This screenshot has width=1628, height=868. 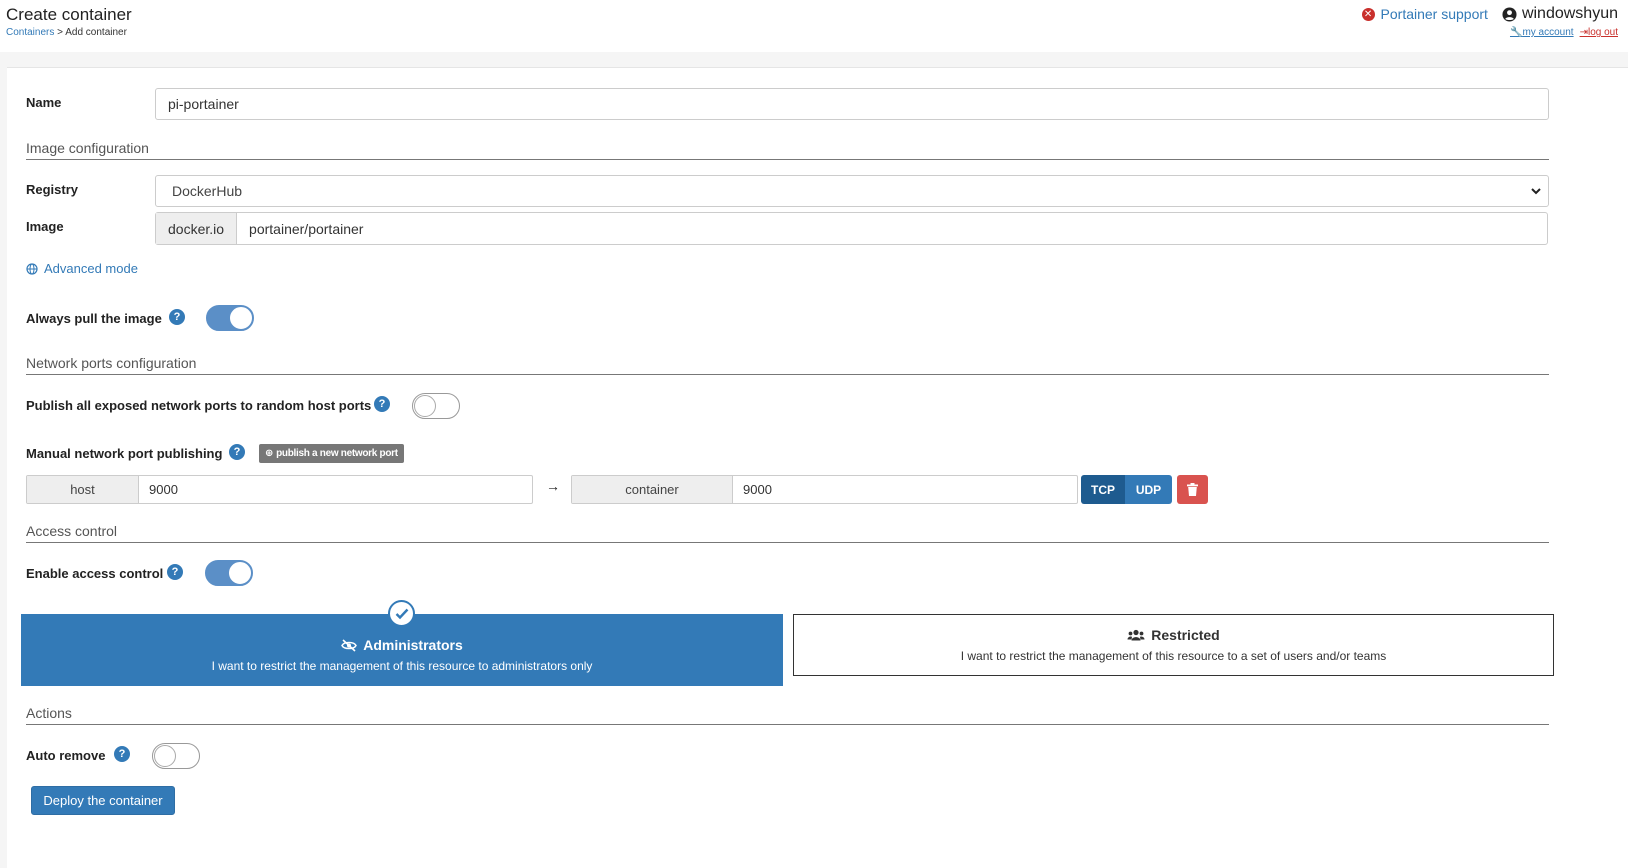 What do you see at coordinates (197, 228) in the screenshot?
I see `image-registry-prefix: docker.io` at bounding box center [197, 228].